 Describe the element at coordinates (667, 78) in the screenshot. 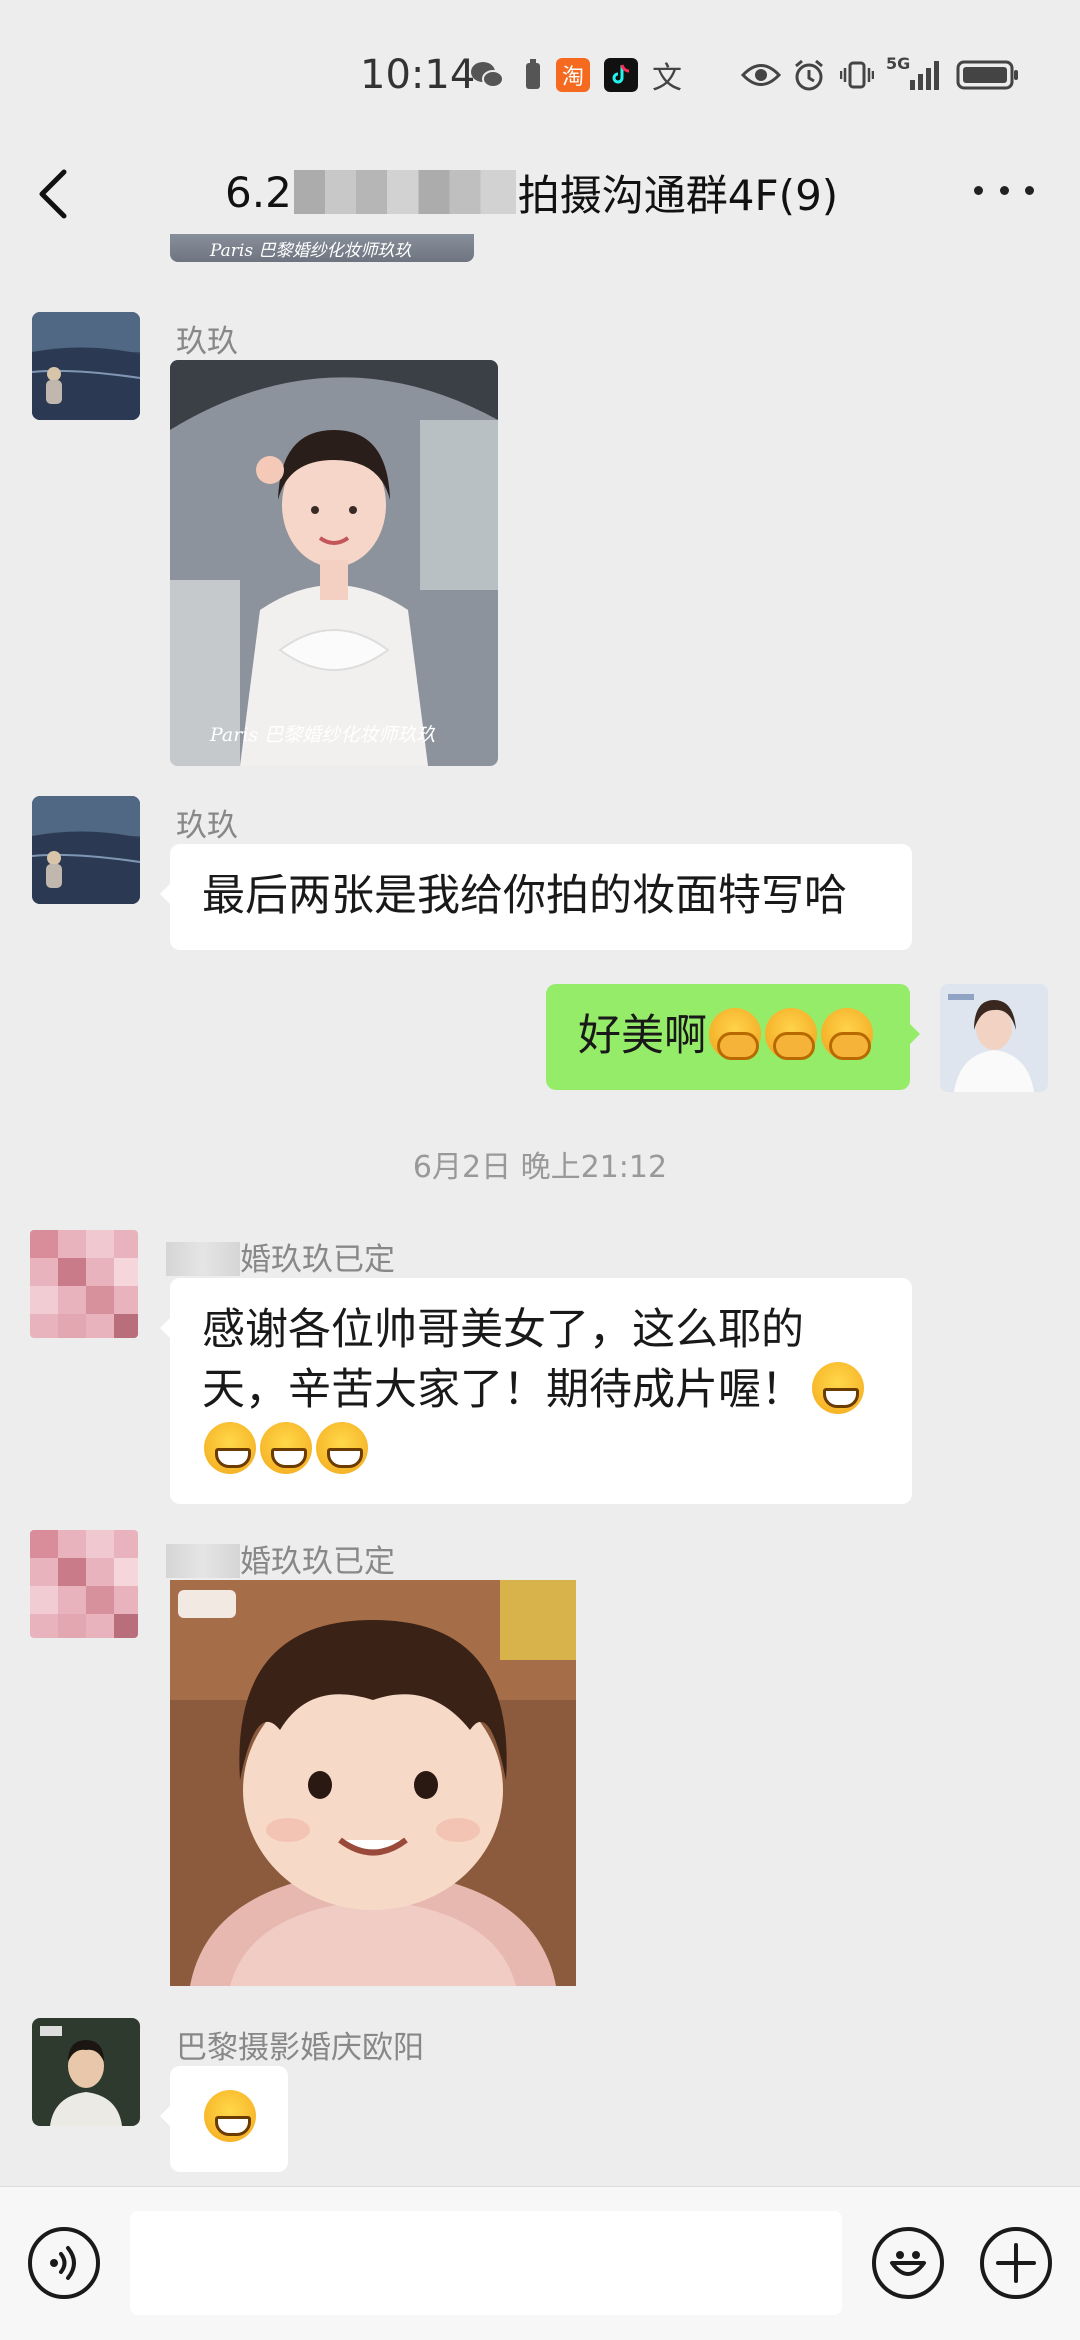

I see `translate-icon: 文` at that location.